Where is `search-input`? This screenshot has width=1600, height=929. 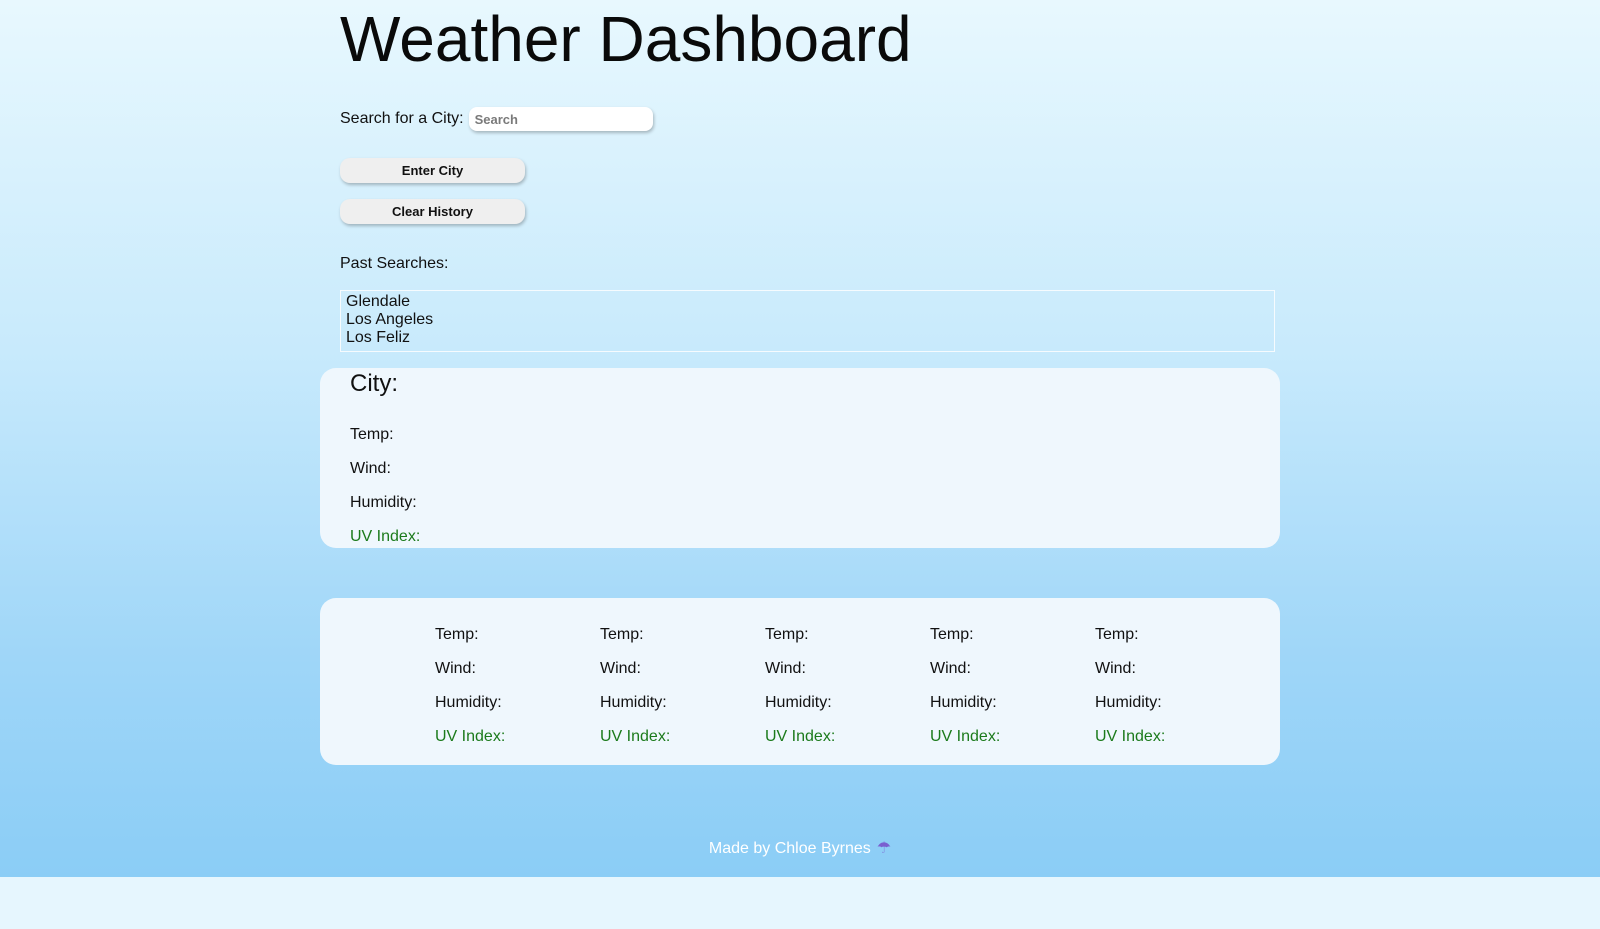 search-input is located at coordinates (560, 119).